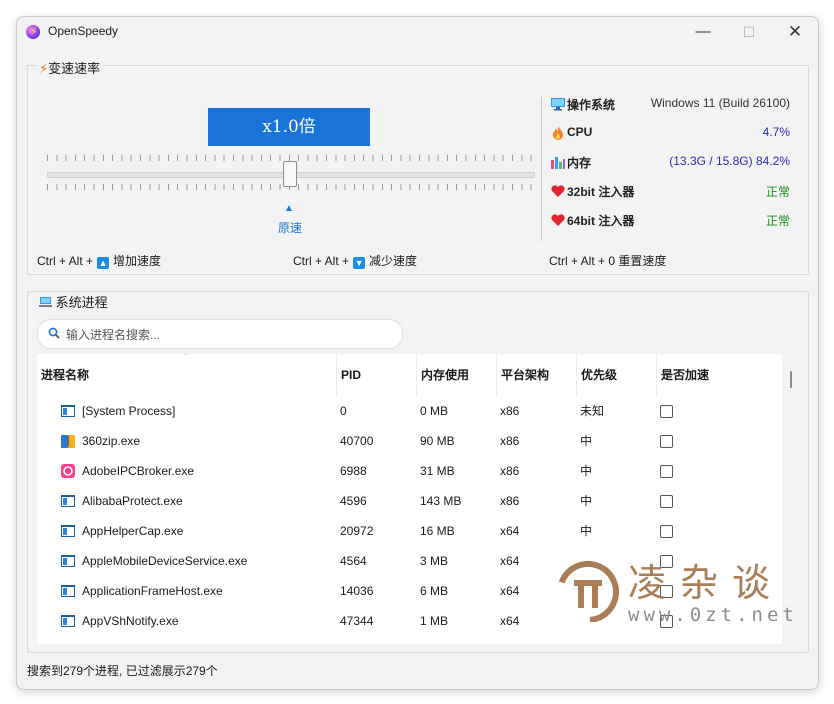 The image size is (834, 704). I want to click on memory-info-row: 内存 (13.3G / 15.8G) 84.2%, so click(670, 162).